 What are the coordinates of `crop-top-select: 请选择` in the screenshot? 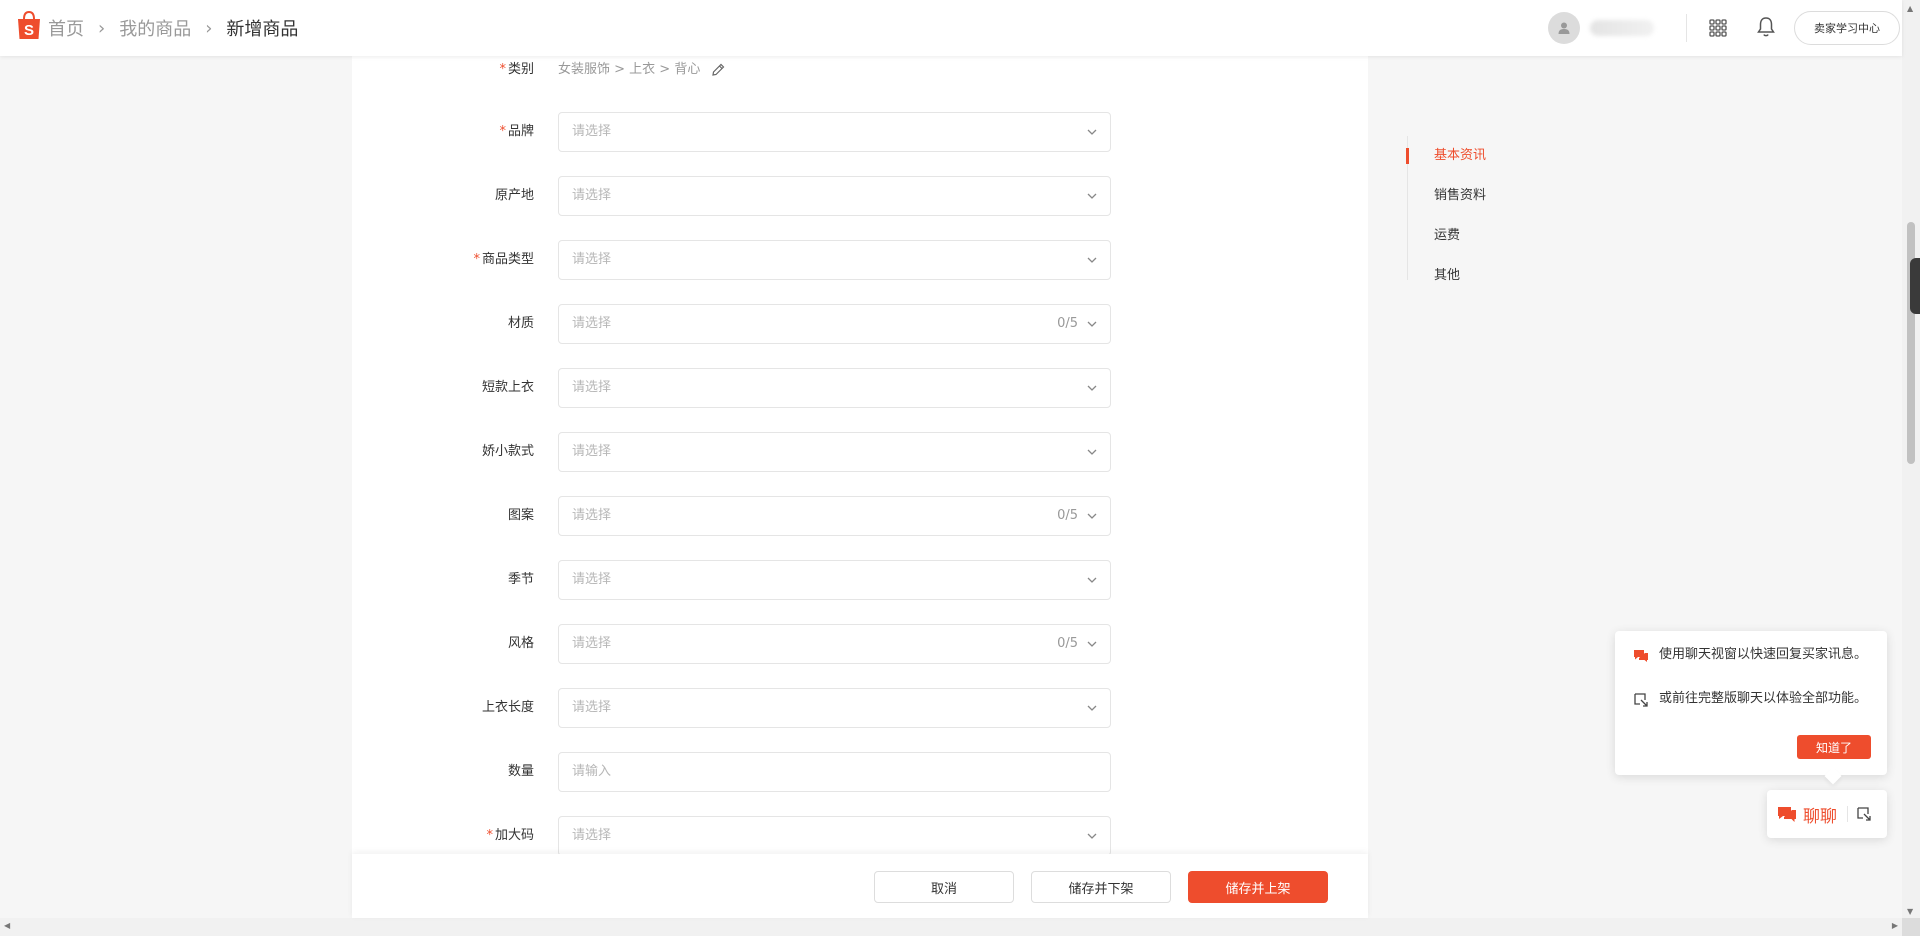 It's located at (834, 388).